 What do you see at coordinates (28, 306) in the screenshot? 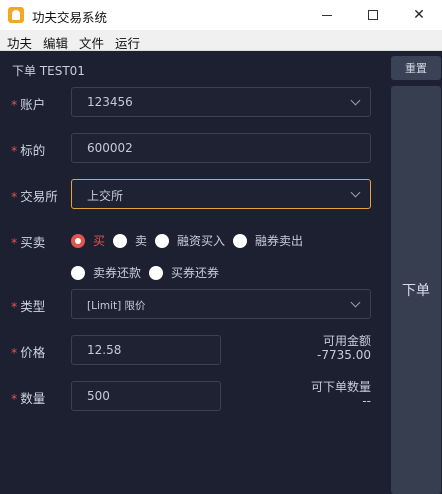
I see `order-type-label: * 类型` at bounding box center [28, 306].